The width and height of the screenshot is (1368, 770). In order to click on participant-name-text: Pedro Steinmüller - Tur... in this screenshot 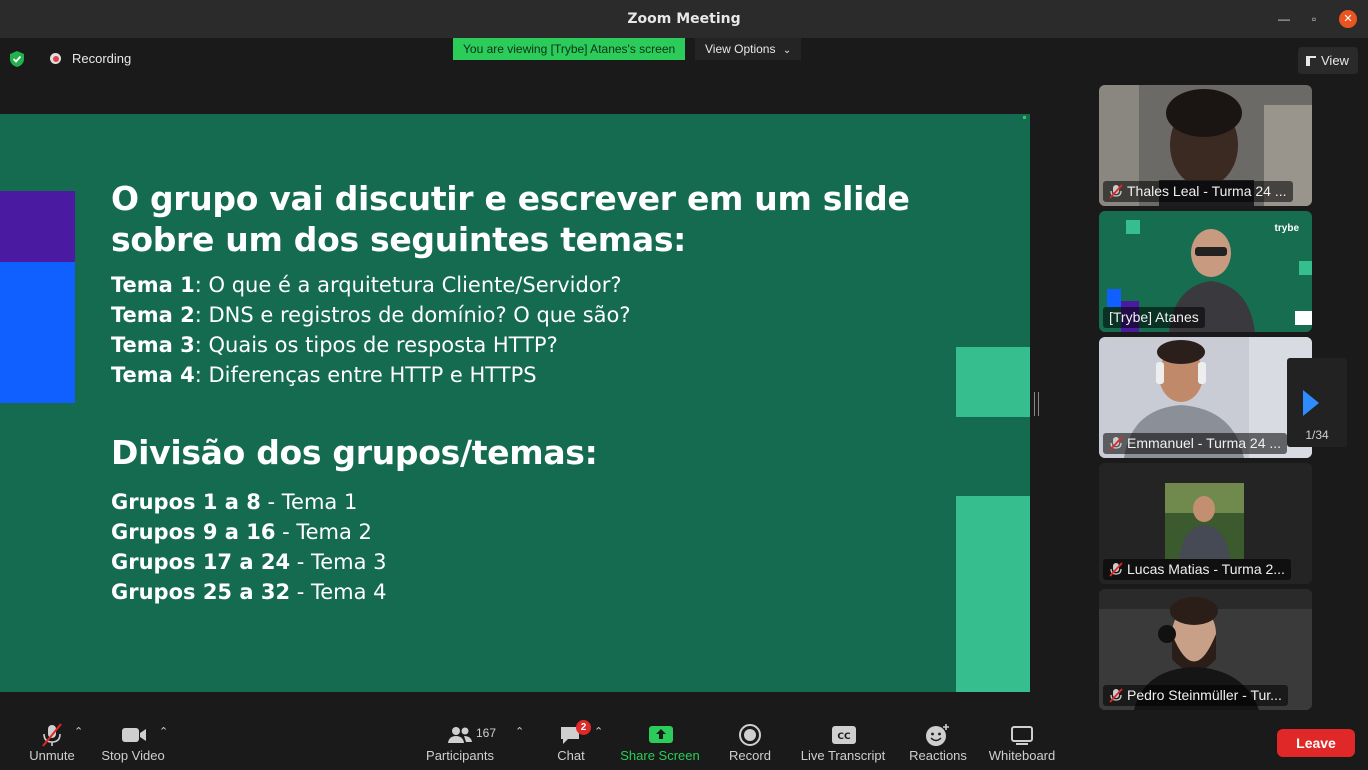, I will do `click(1204, 695)`.